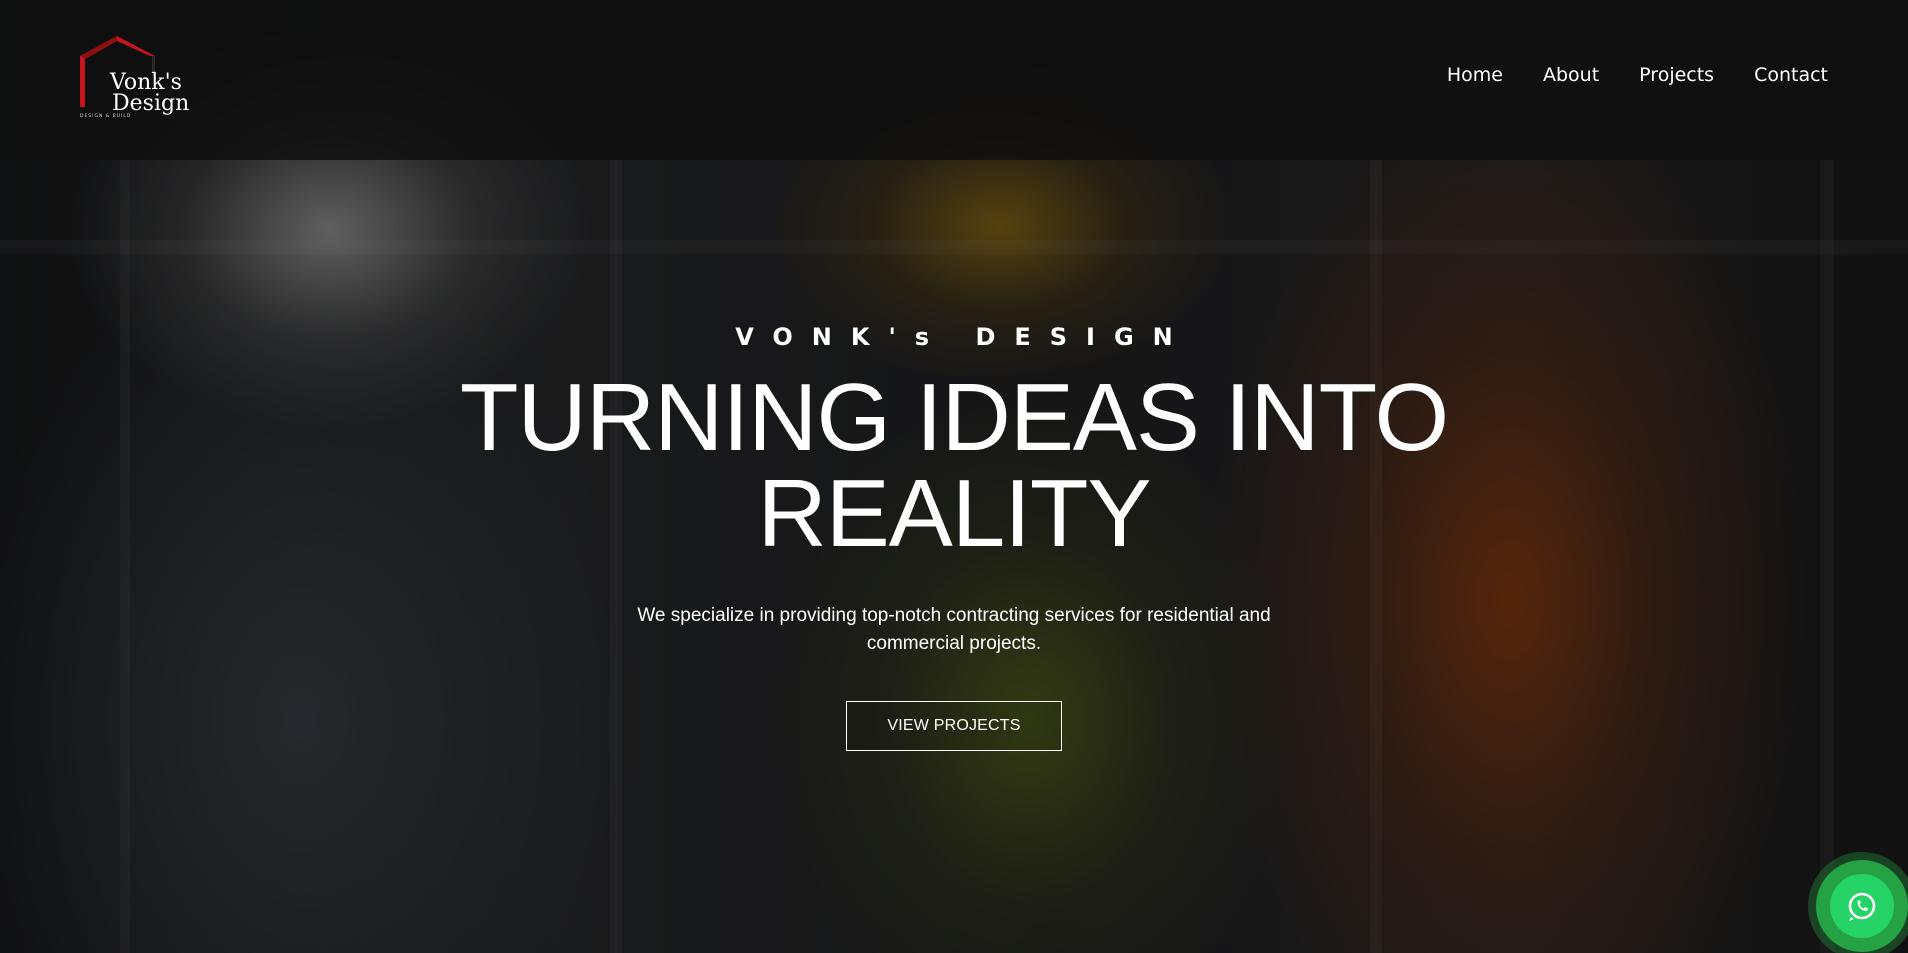  Describe the element at coordinates (954, 726) in the screenshot. I see `view-projects-button: VIEW PROJECTS` at that location.